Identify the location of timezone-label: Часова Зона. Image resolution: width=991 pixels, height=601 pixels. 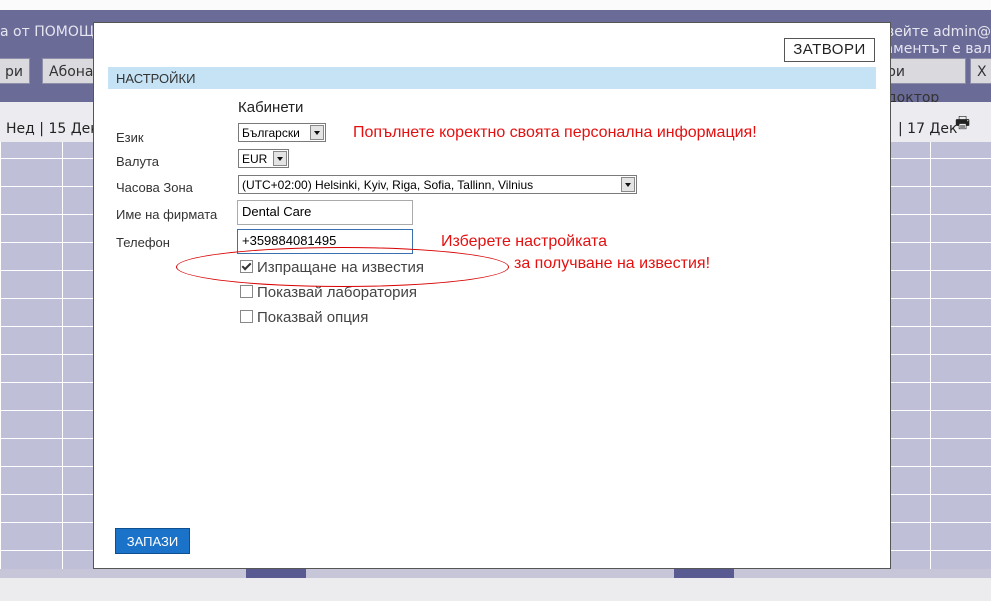
(154, 187).